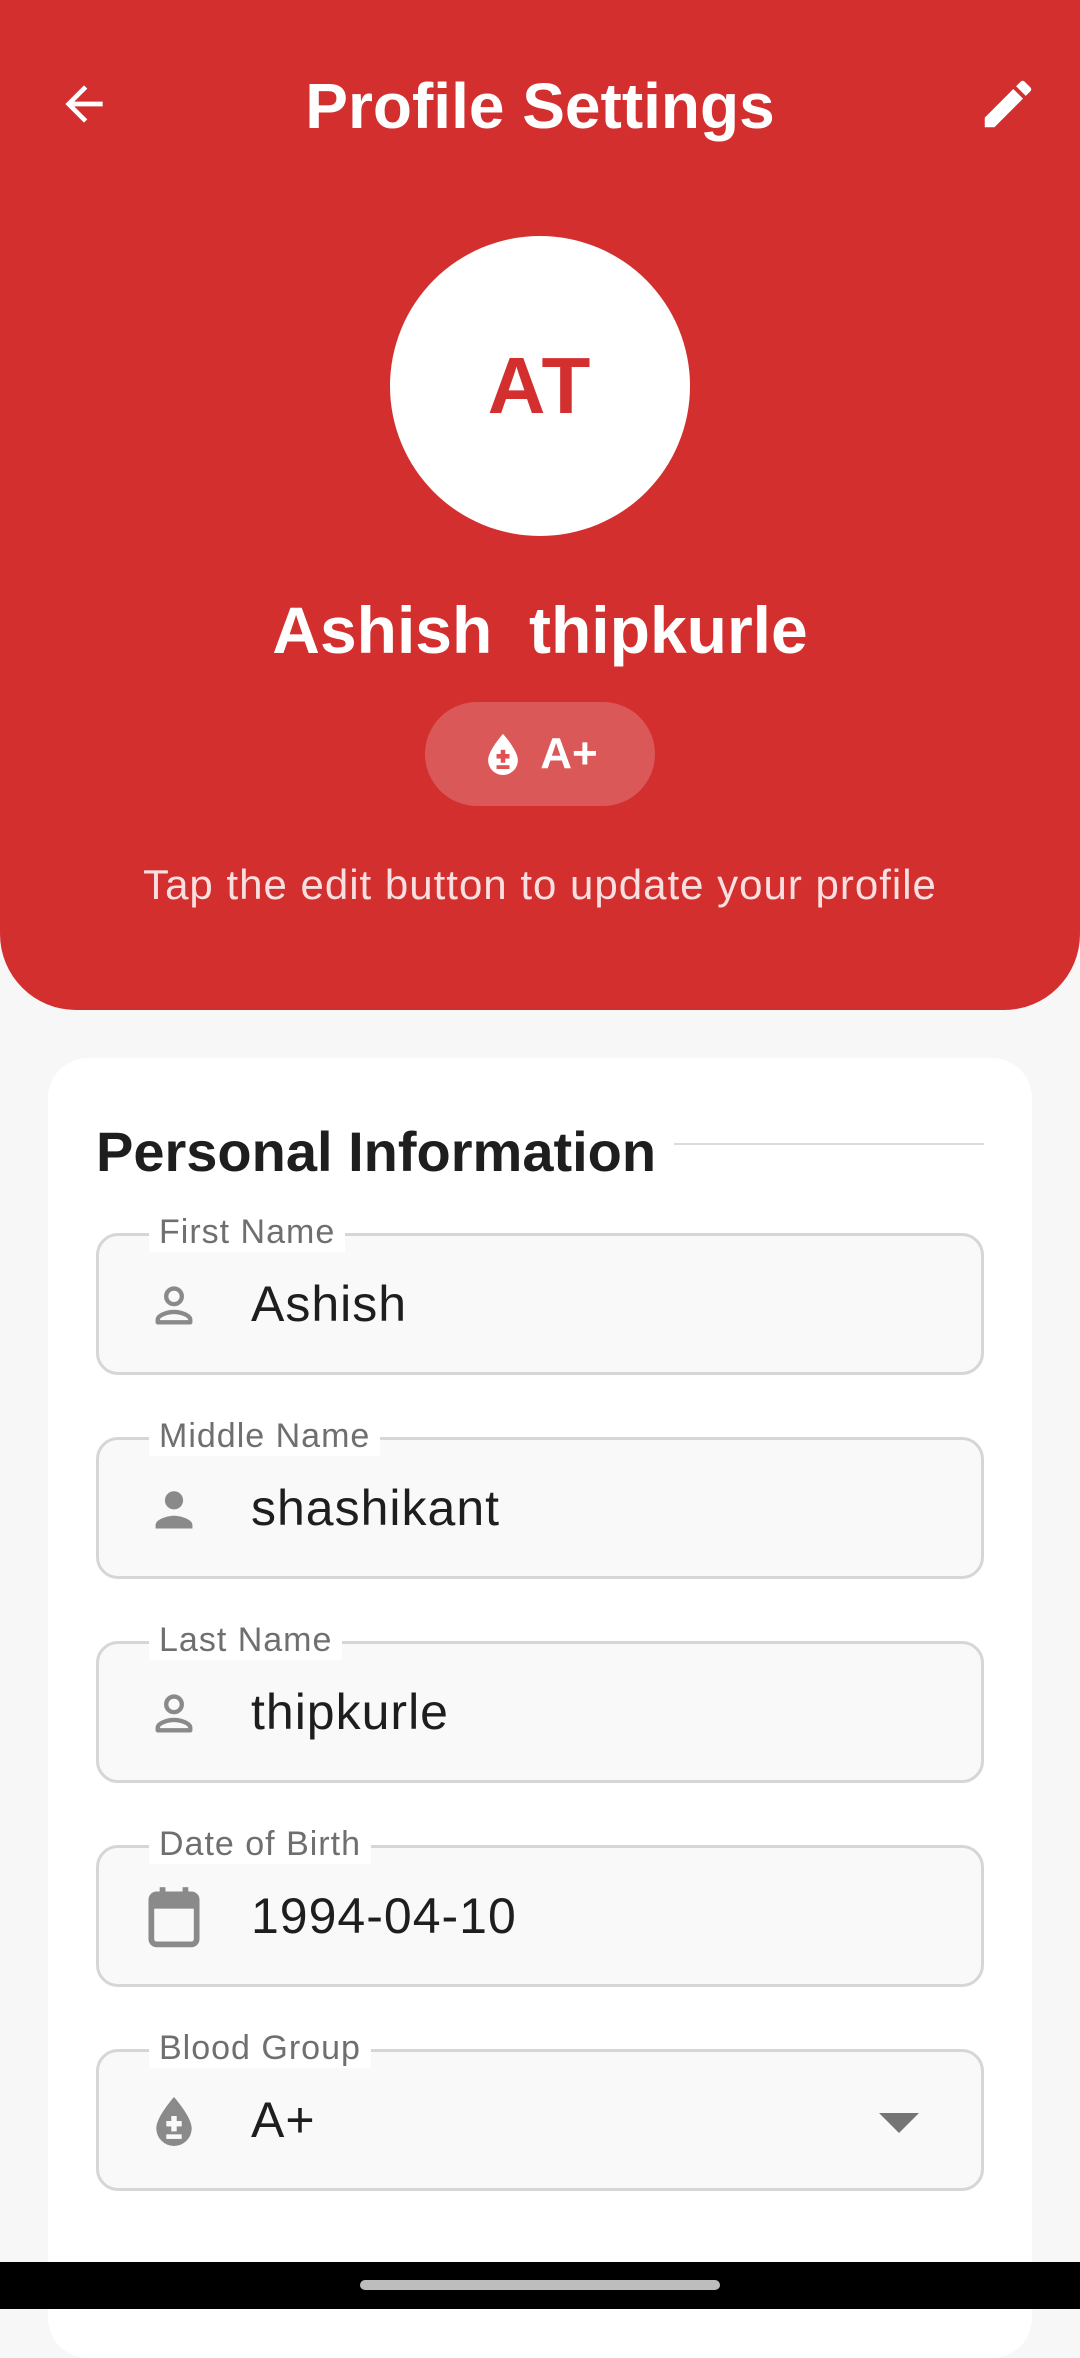  What do you see at coordinates (540, 2109) in the screenshot?
I see `blood-group-dropdown: Blood Group A+` at bounding box center [540, 2109].